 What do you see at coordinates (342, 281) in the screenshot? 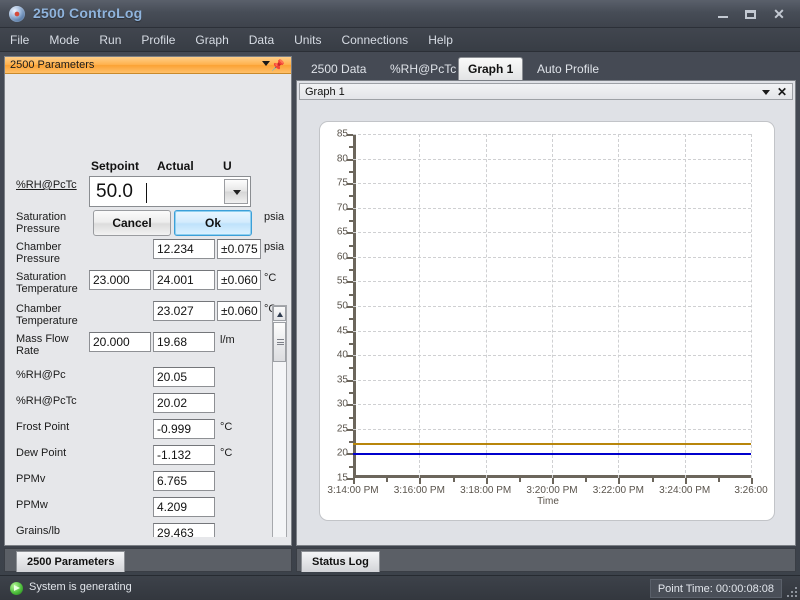
I see `y-axis-tick-label: 55` at bounding box center [342, 281].